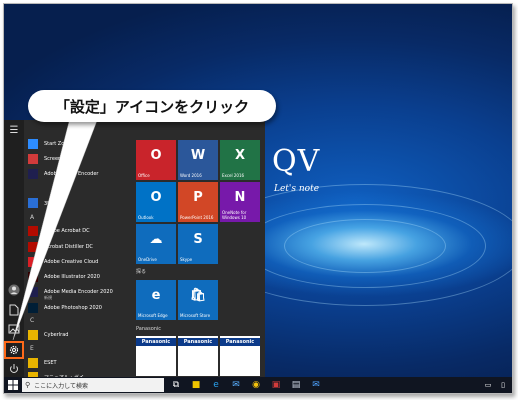 The image size is (518, 400). What do you see at coordinates (55, 229) in the screenshot?
I see `callout-pointer` at bounding box center [55, 229].